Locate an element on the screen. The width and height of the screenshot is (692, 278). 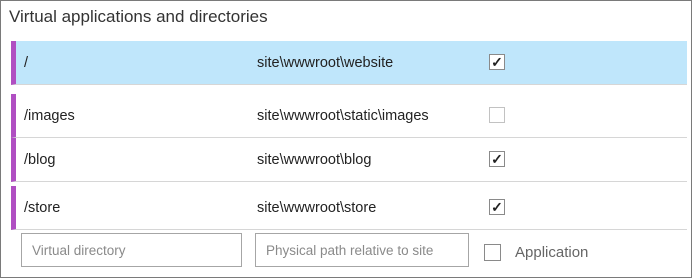
virtual-directory-input is located at coordinates (131, 250).